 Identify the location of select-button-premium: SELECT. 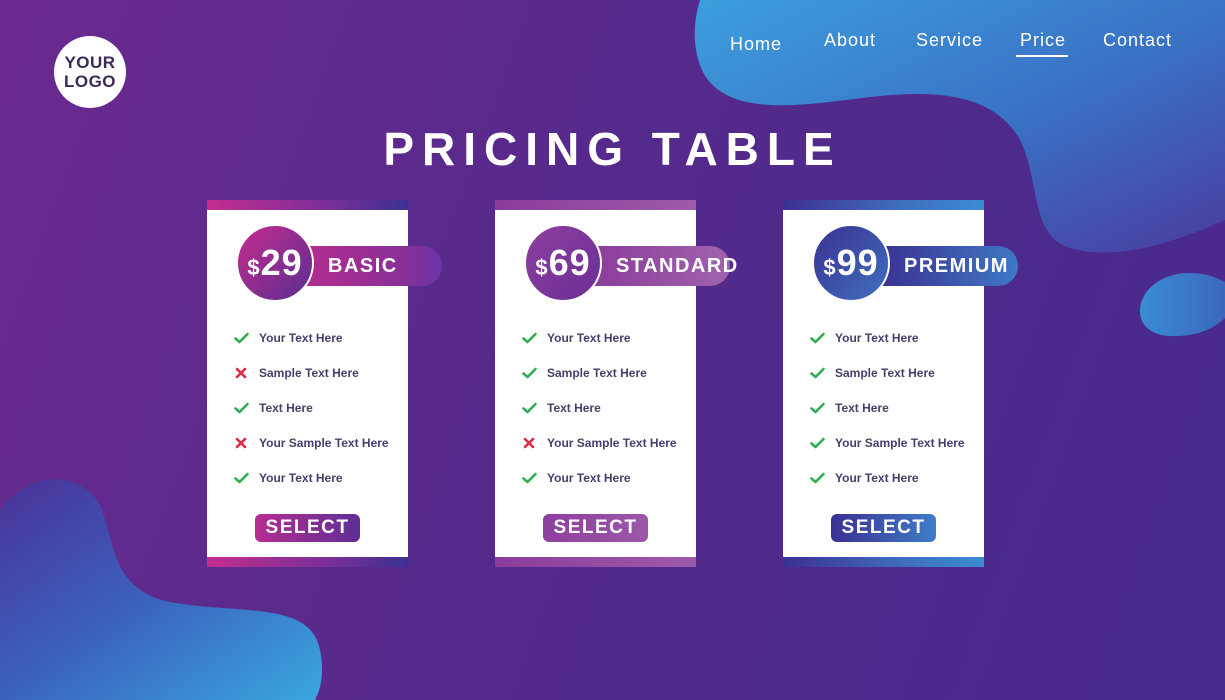
(883, 528).